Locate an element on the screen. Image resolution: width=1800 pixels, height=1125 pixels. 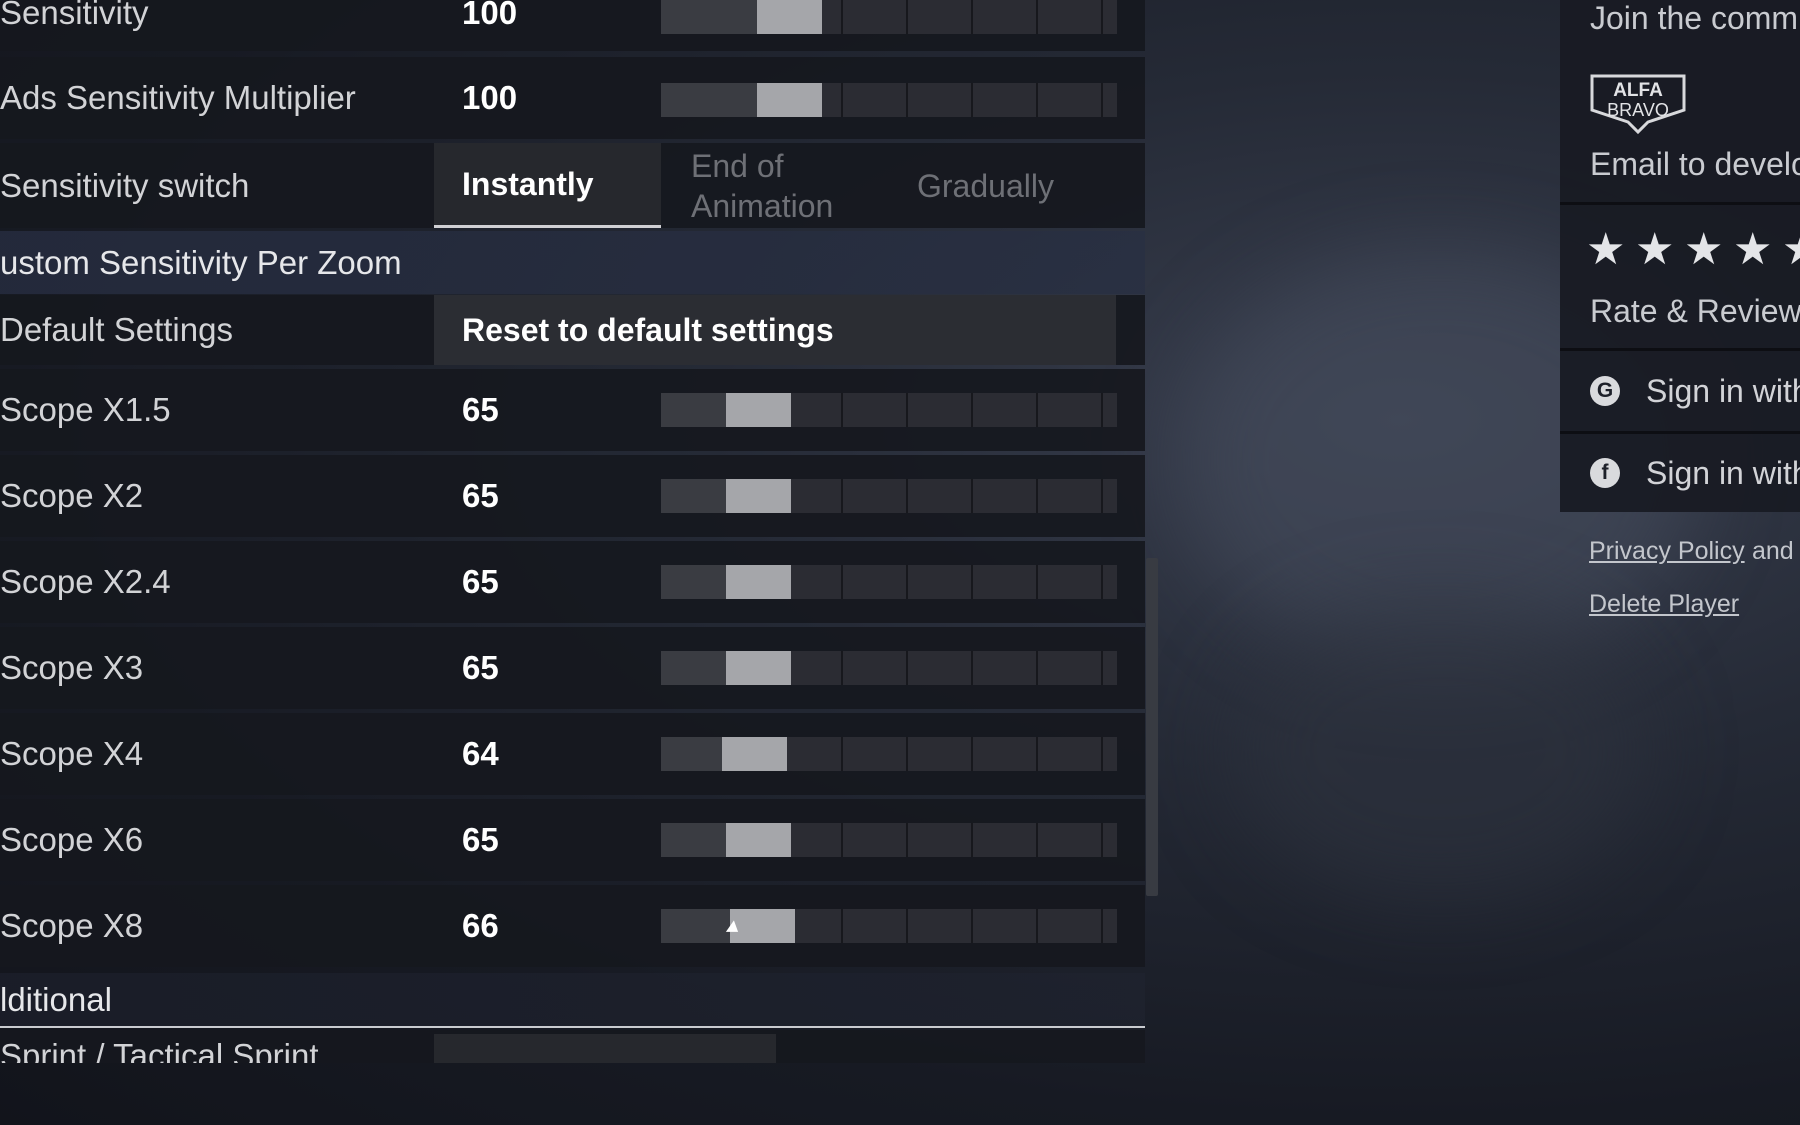
ads-sensitivity-label: Ads Sensitivity Multiplier is located at coordinates (178, 97).